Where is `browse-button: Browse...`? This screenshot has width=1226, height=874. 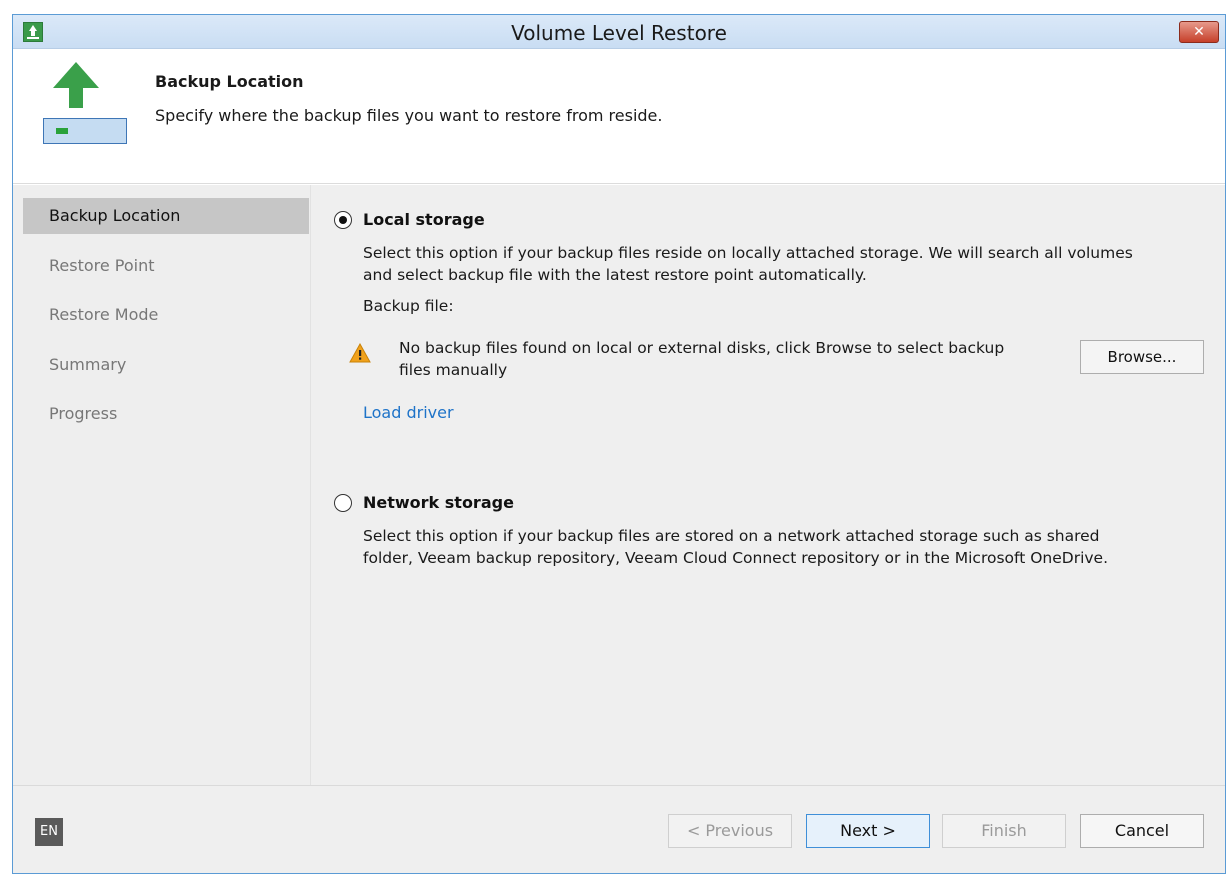 browse-button: Browse... is located at coordinates (1142, 357).